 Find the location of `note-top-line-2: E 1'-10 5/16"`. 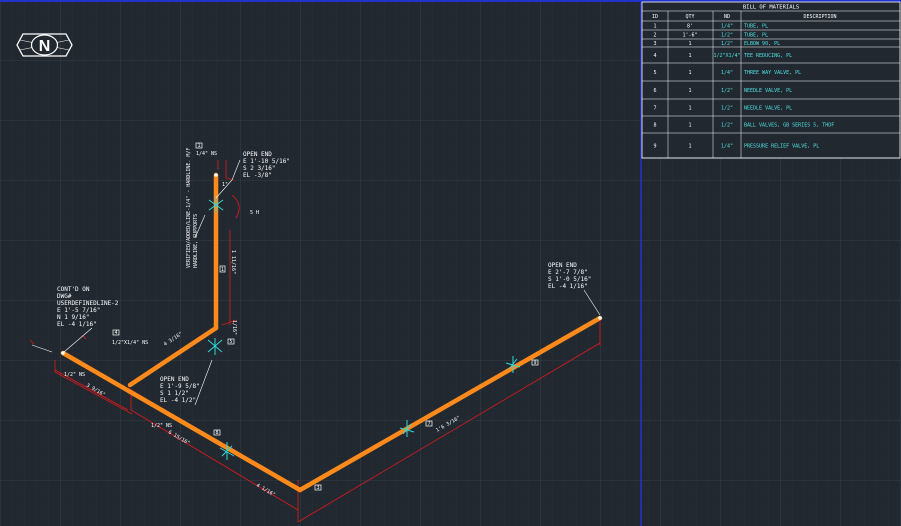

note-top-line-2: E 1'-10 5/16" is located at coordinates (266, 161).